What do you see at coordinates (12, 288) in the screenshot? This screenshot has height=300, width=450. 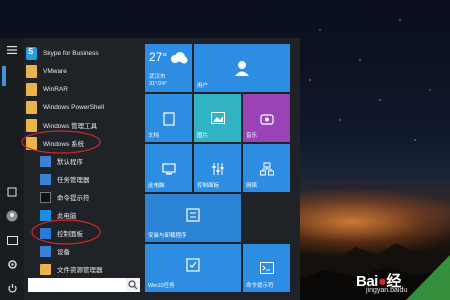 I see `power-icon` at bounding box center [12, 288].